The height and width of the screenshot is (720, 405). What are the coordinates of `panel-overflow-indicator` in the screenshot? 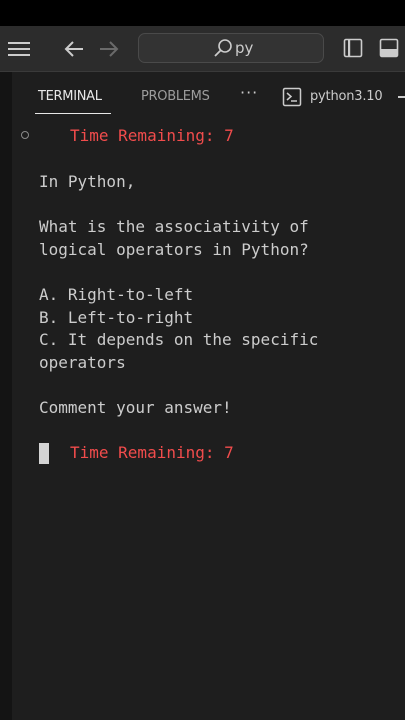 It's located at (401, 97).